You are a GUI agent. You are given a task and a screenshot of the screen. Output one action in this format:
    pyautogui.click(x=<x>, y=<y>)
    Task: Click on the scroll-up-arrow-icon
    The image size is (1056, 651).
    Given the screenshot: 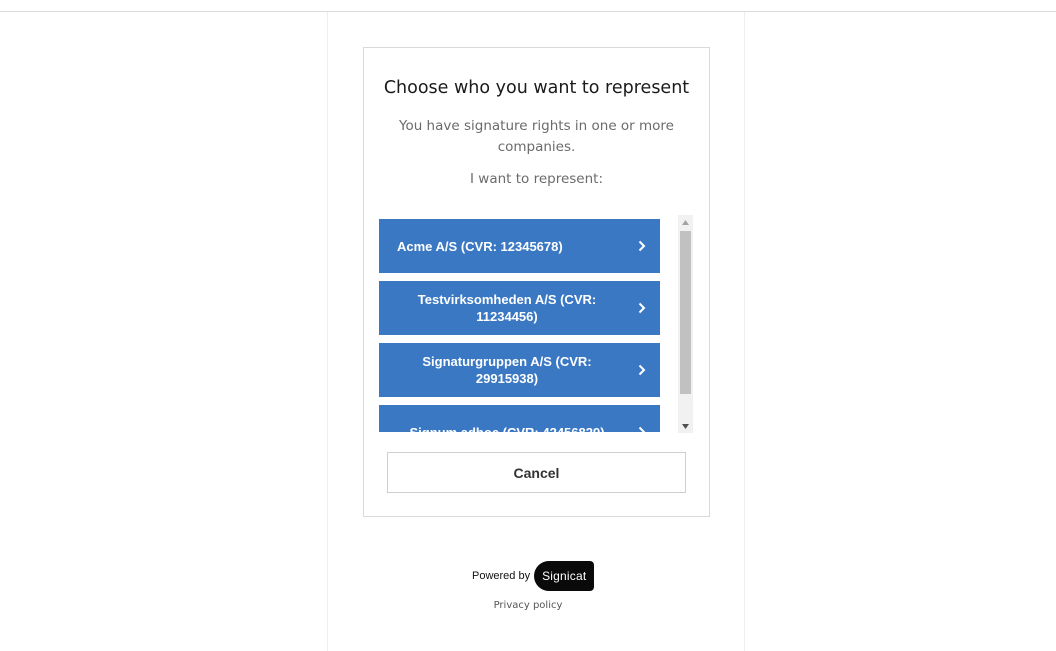 What is the action you would take?
    pyautogui.click(x=685, y=222)
    